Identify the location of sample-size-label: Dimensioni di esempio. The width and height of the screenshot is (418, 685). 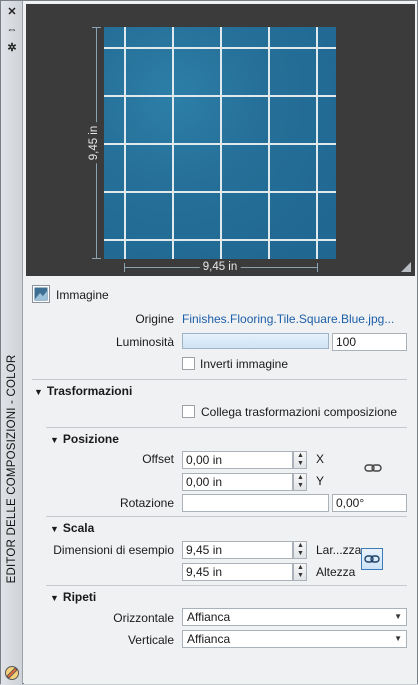
(113, 550).